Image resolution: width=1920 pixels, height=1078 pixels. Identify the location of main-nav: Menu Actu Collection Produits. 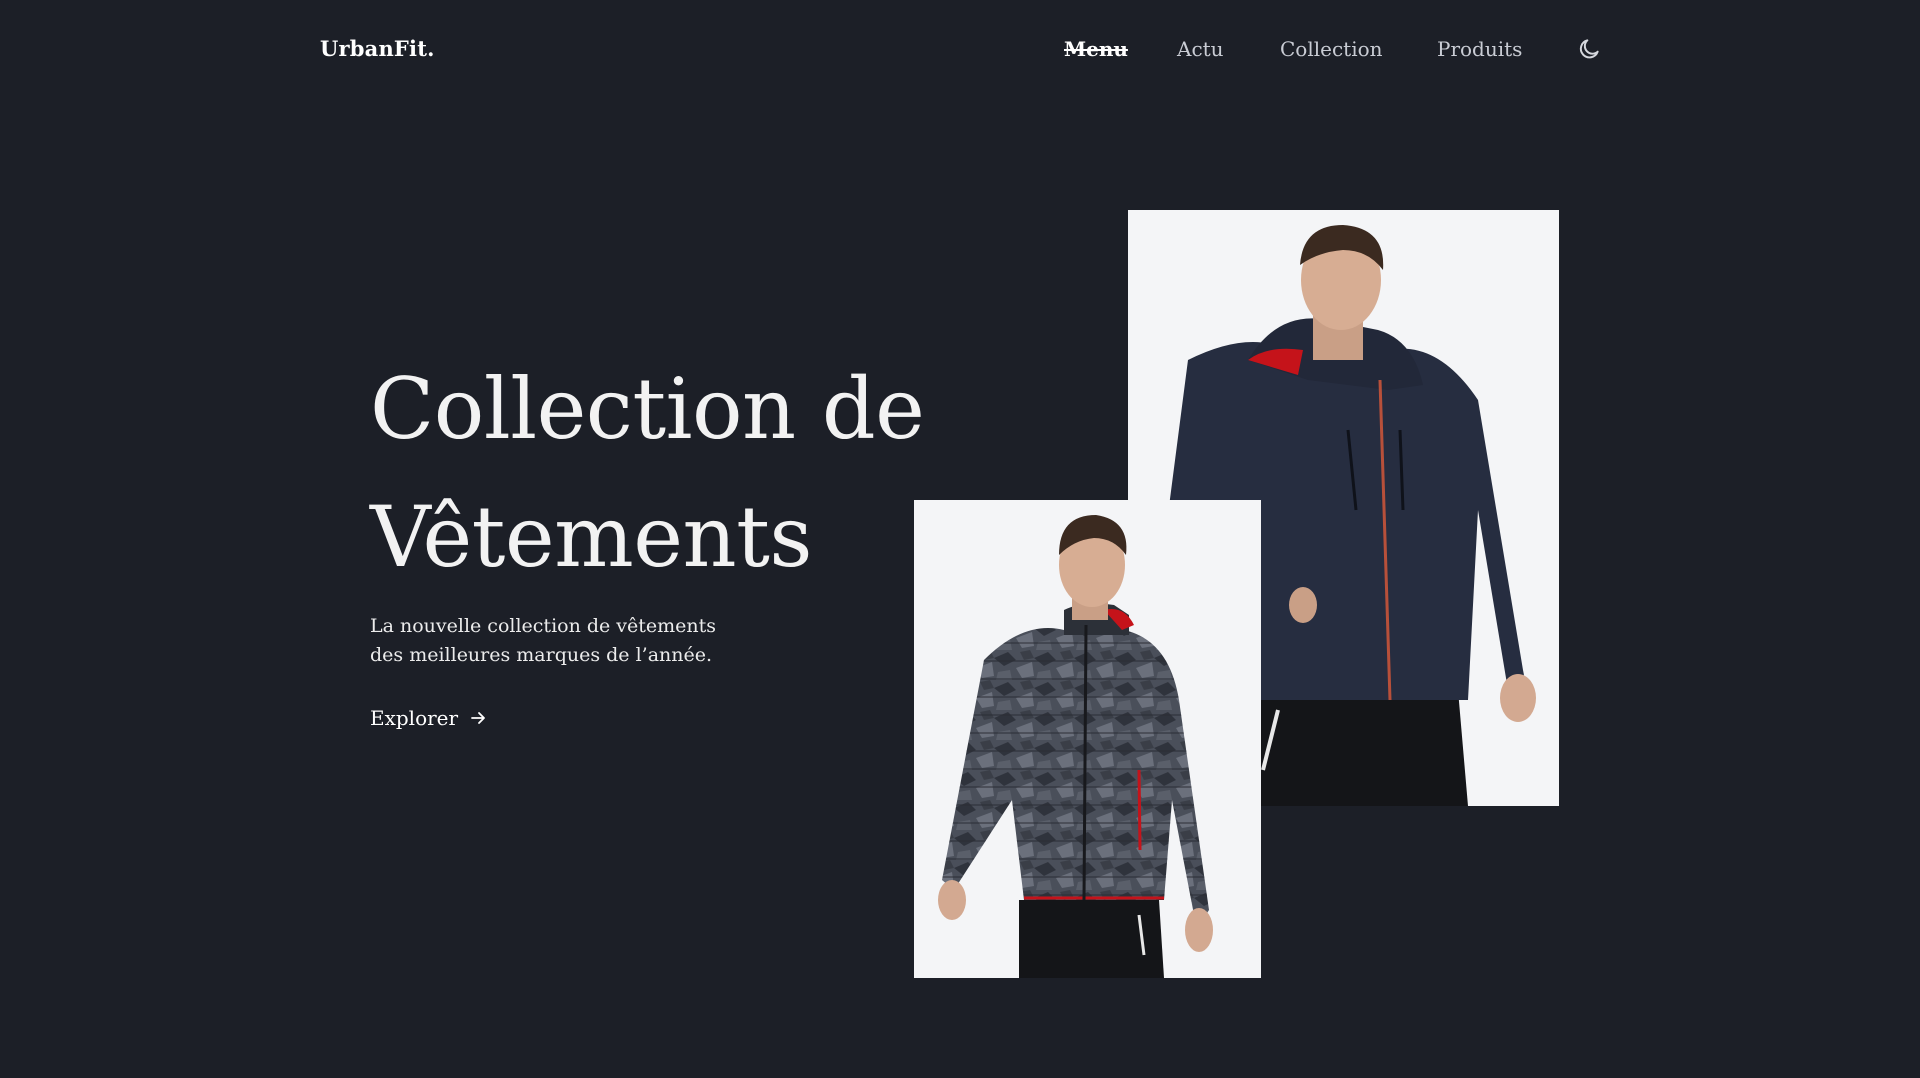
(960, 52).